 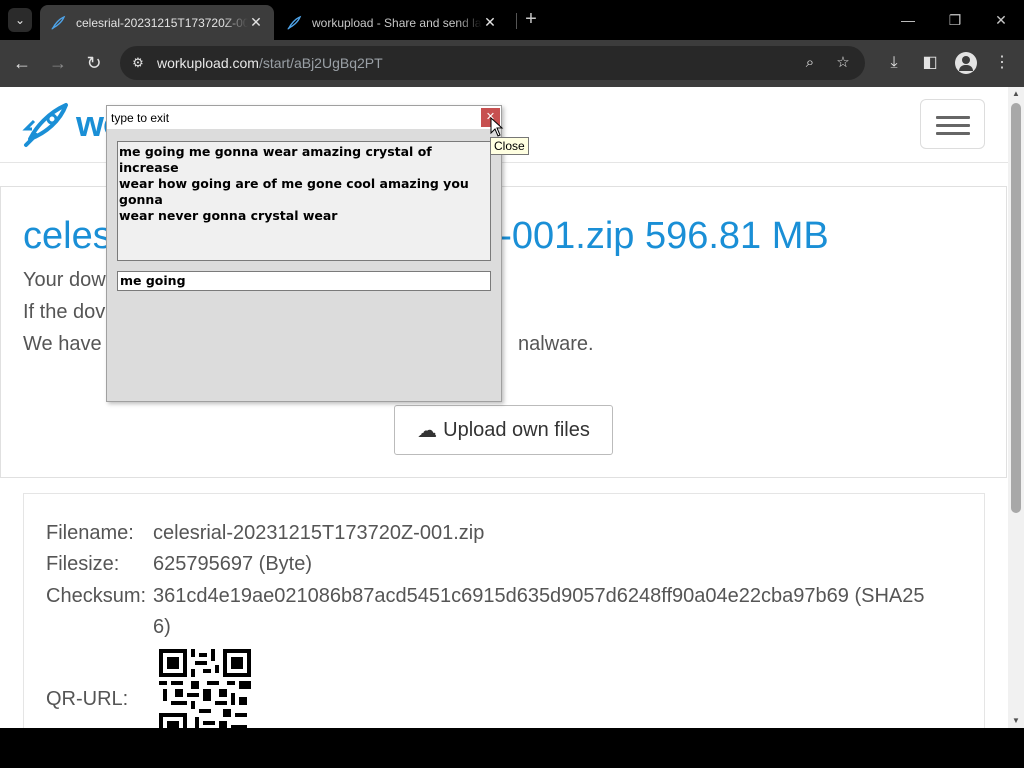 What do you see at coordinates (652, 236) in the screenshot?
I see `file-heading-right: Z-001.zip 596.81 MB` at bounding box center [652, 236].